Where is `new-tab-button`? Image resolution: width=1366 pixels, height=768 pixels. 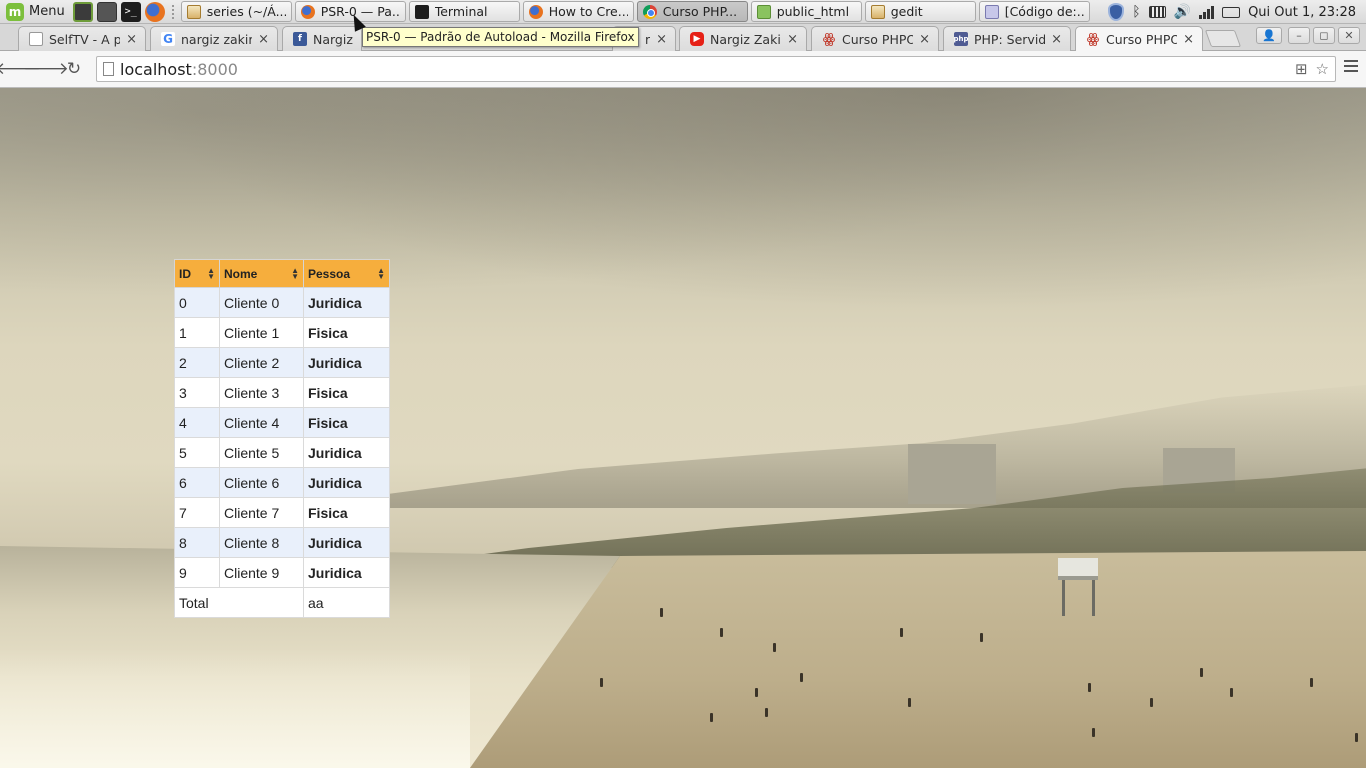 new-tab-button is located at coordinates (1223, 38).